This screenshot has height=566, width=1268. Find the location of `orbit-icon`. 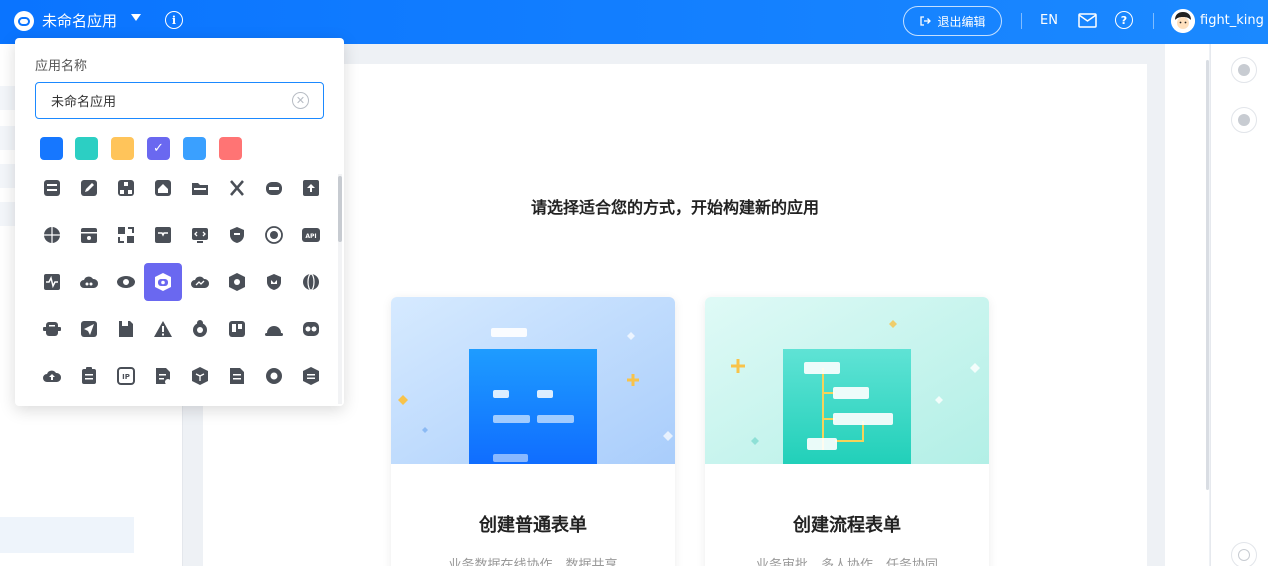

orbit-icon is located at coordinates (274, 235).